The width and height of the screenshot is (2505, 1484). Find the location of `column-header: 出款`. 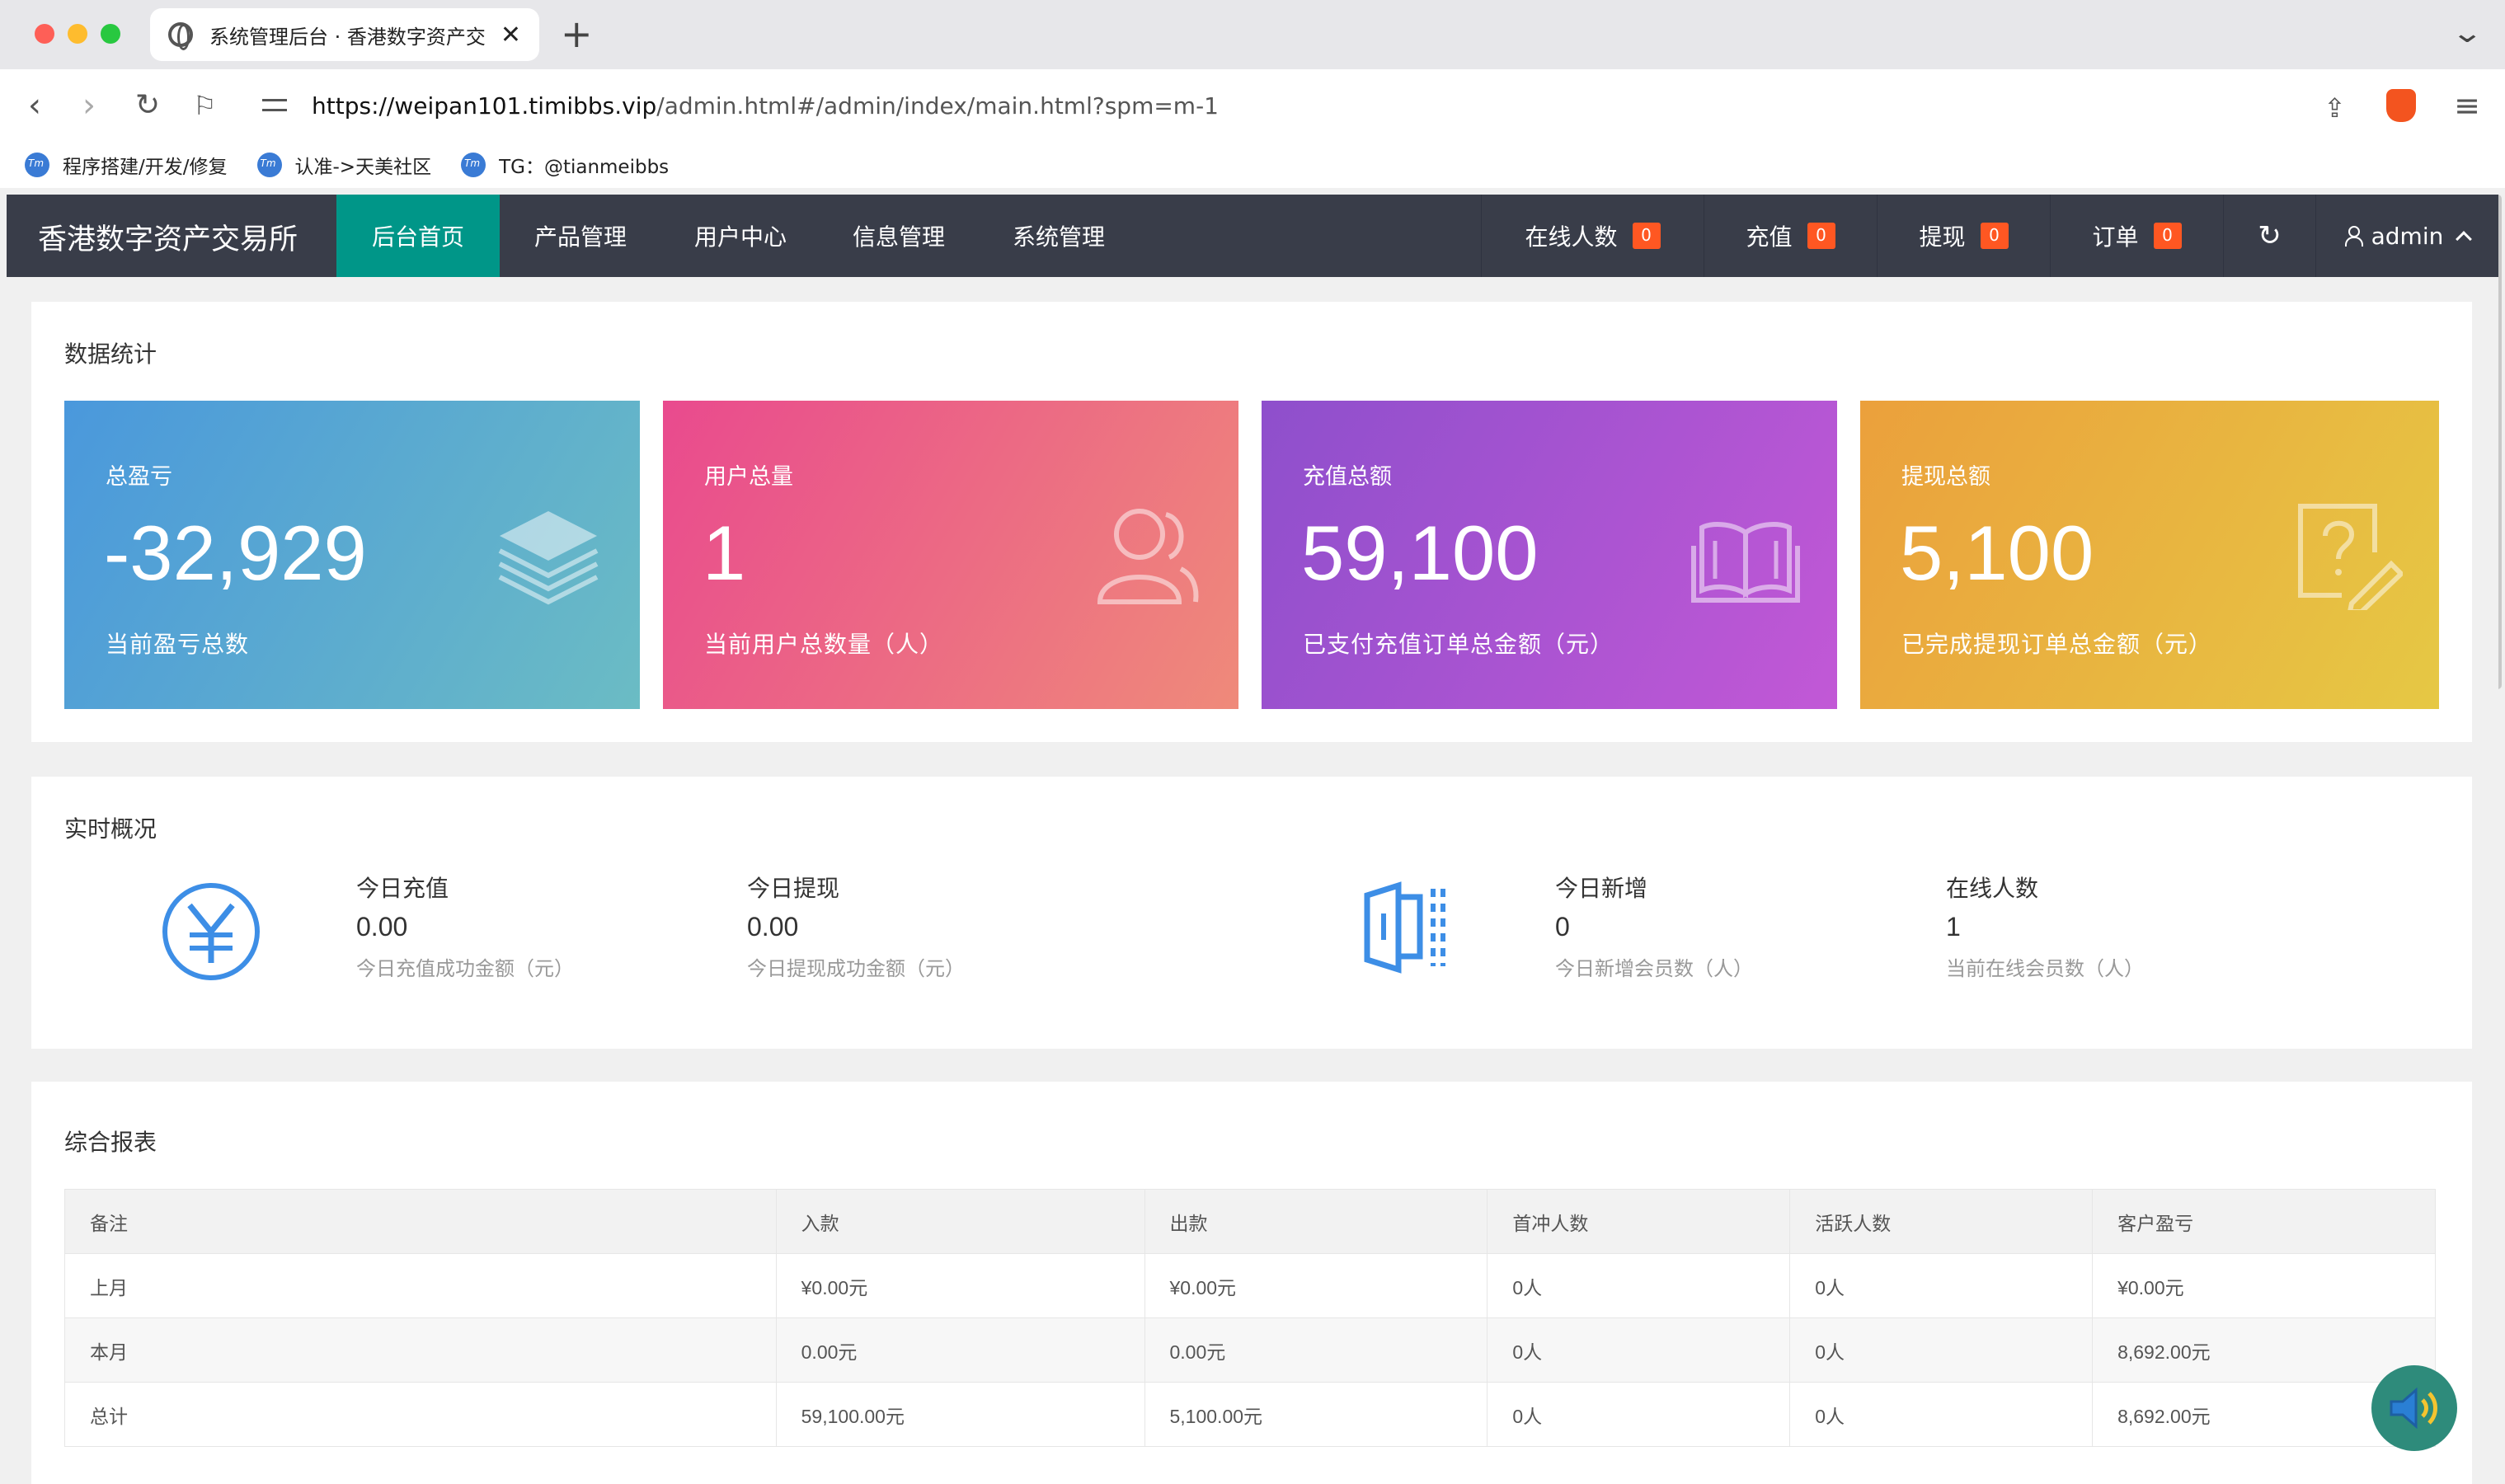

column-header: 出款 is located at coordinates (1316, 1221).